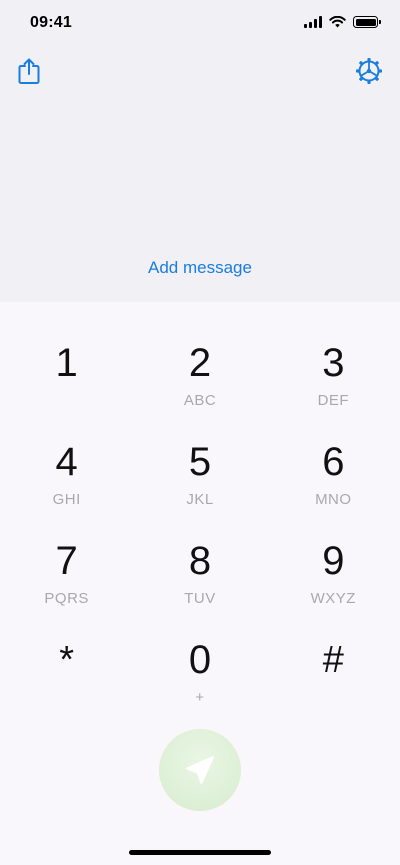  I want to click on key-digit: *, so click(67, 660).